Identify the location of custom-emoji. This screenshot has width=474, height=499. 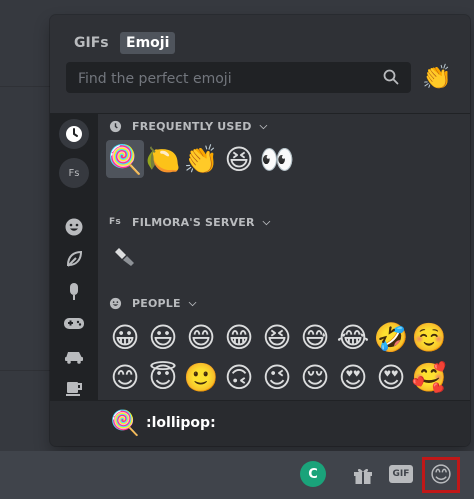
(125, 256).